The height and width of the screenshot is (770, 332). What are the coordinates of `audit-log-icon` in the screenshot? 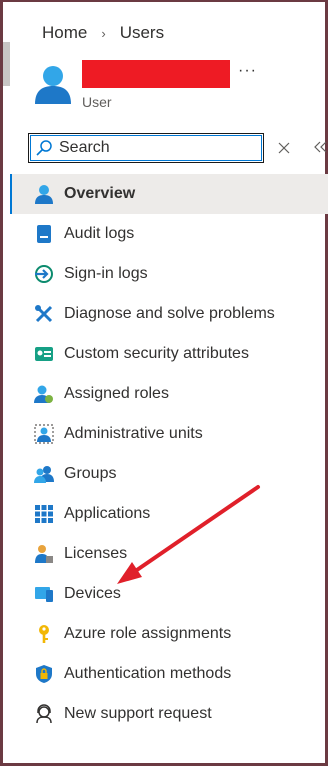 It's located at (44, 234).